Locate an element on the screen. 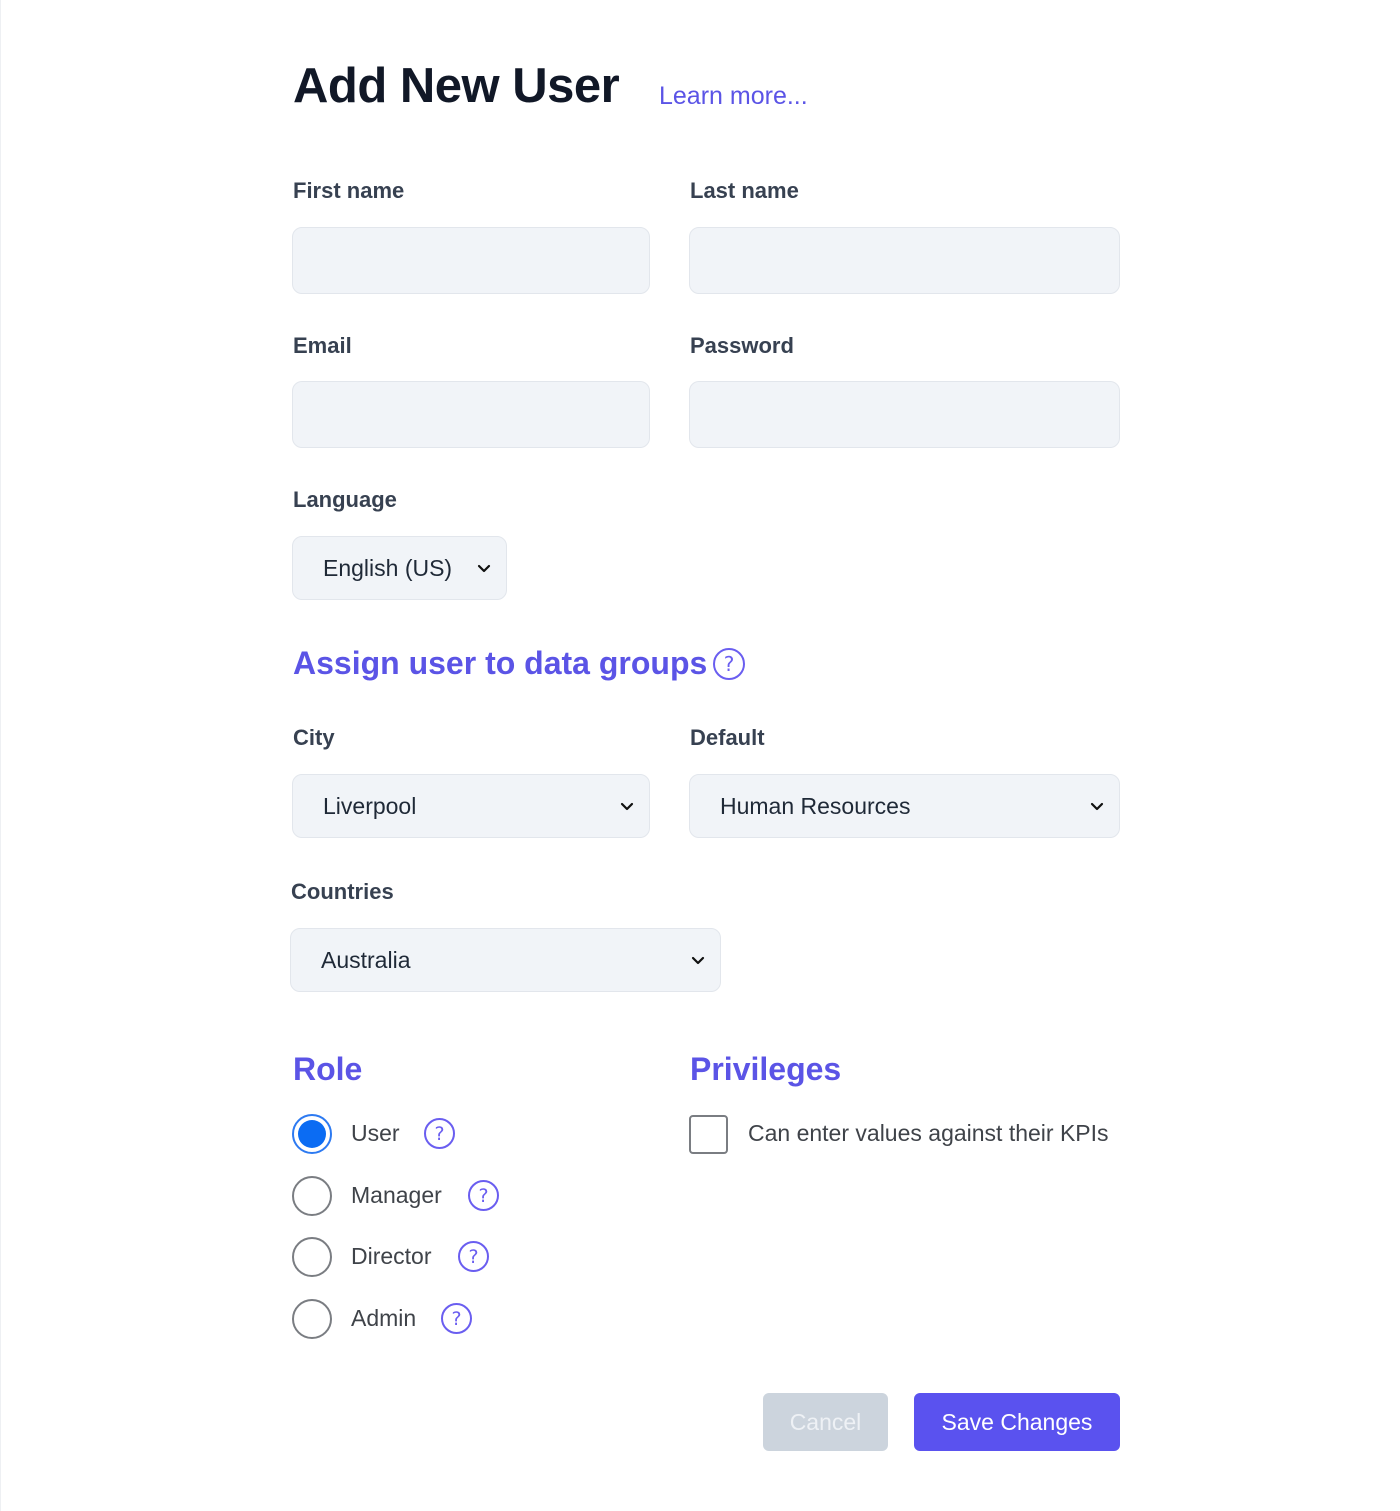 The image size is (1400, 1511). language-label: Language is located at coordinates (345, 499).